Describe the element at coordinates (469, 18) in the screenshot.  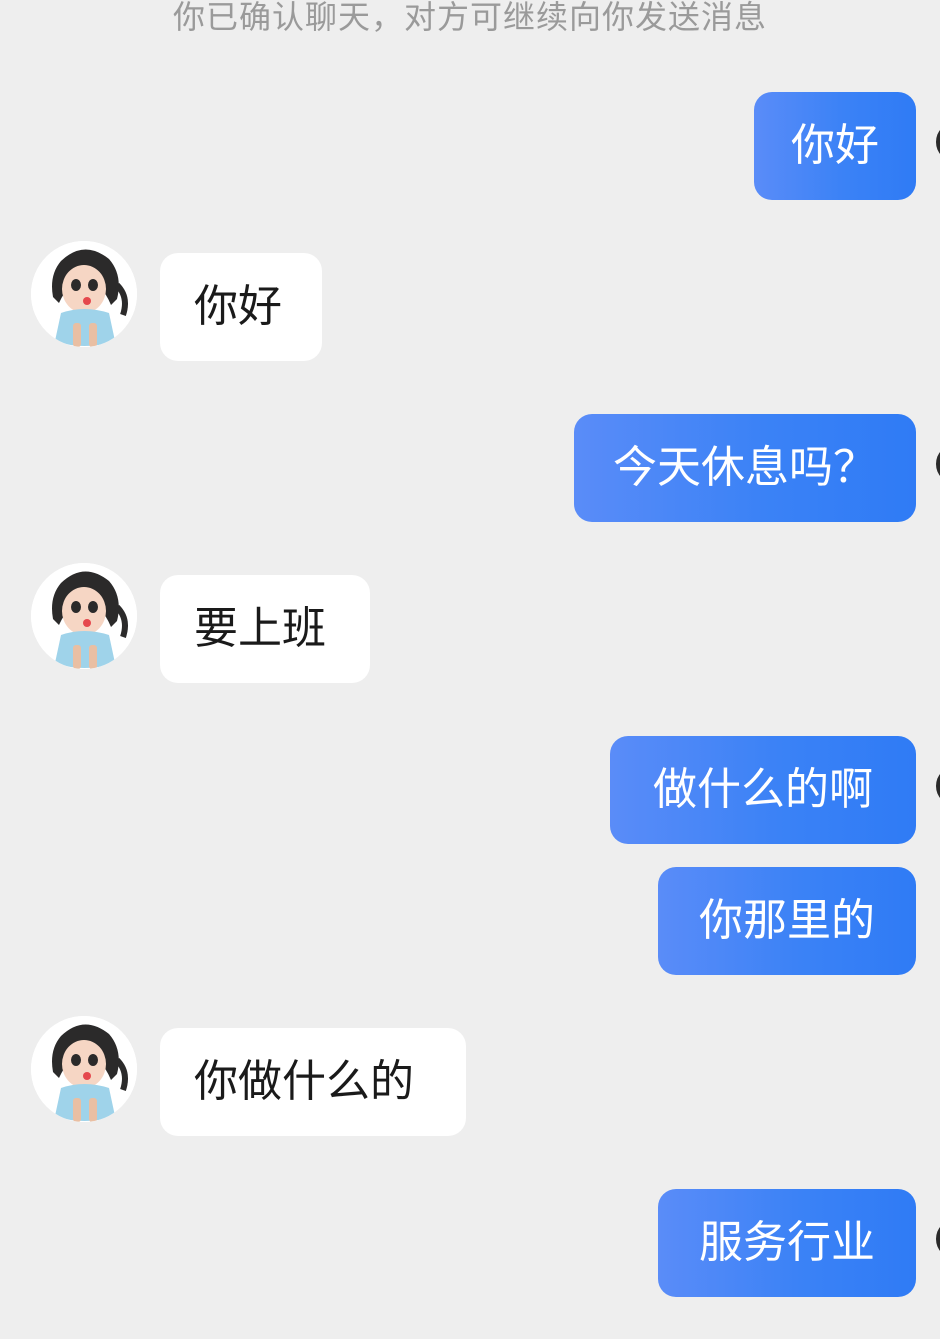
I see `chat-confirmed-notice: 你已确认聊天，对方可继续向你发送消息` at that location.